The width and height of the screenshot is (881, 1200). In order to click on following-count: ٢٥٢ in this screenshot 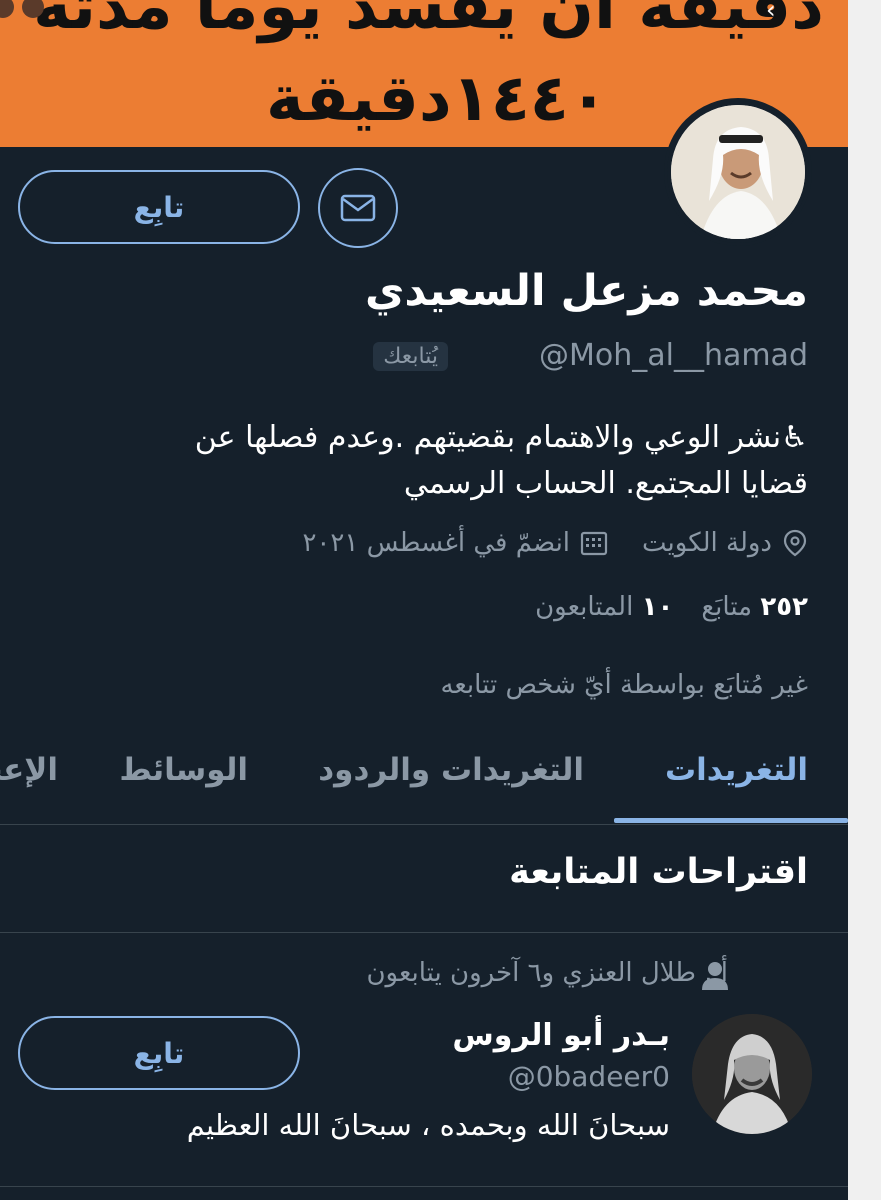, I will do `click(784, 607)`.